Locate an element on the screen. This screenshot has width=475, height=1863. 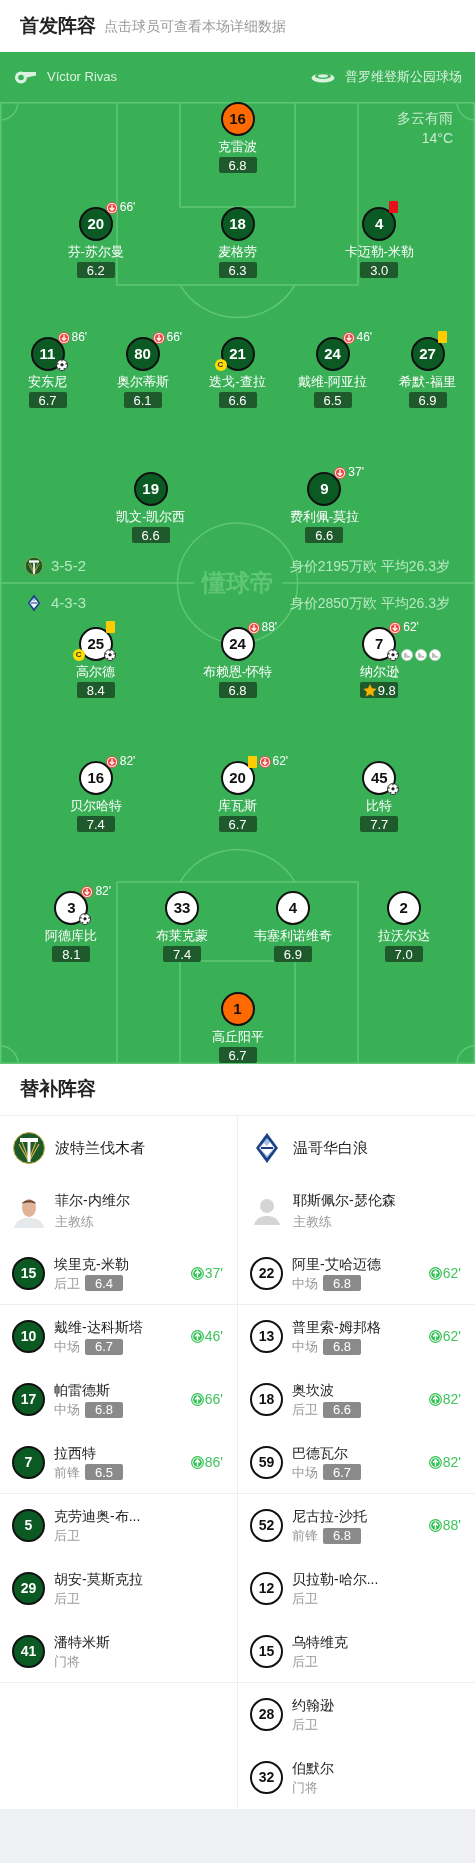
player-name: 巴德瓦尔 is located at coordinates (320, 1453).